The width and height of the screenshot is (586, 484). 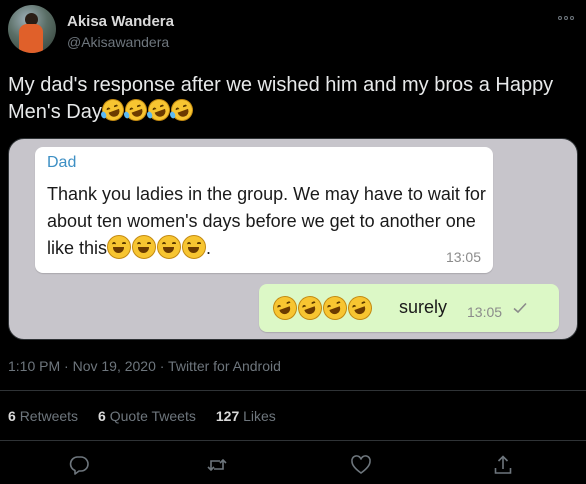 What do you see at coordinates (118, 42) in the screenshot?
I see `author-handle: @Akisawandera` at bounding box center [118, 42].